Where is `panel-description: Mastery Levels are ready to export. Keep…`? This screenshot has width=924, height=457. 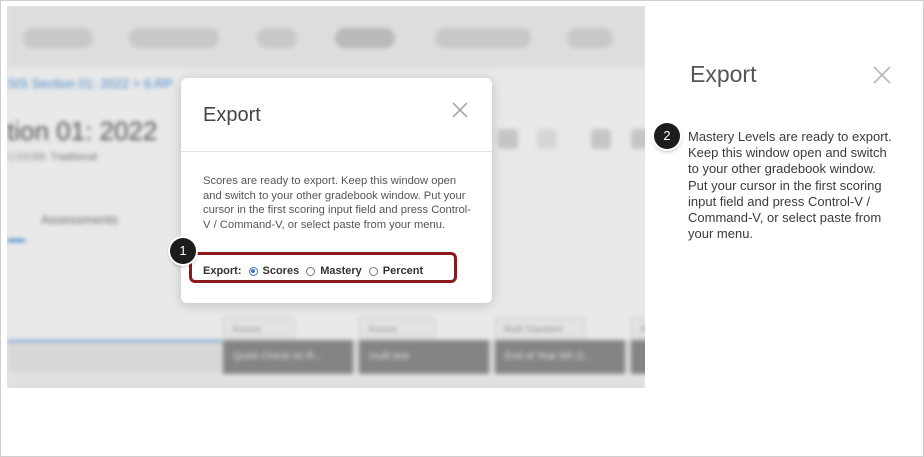 panel-description: Mastery Levels are ready to export. Keep… is located at coordinates (790, 185).